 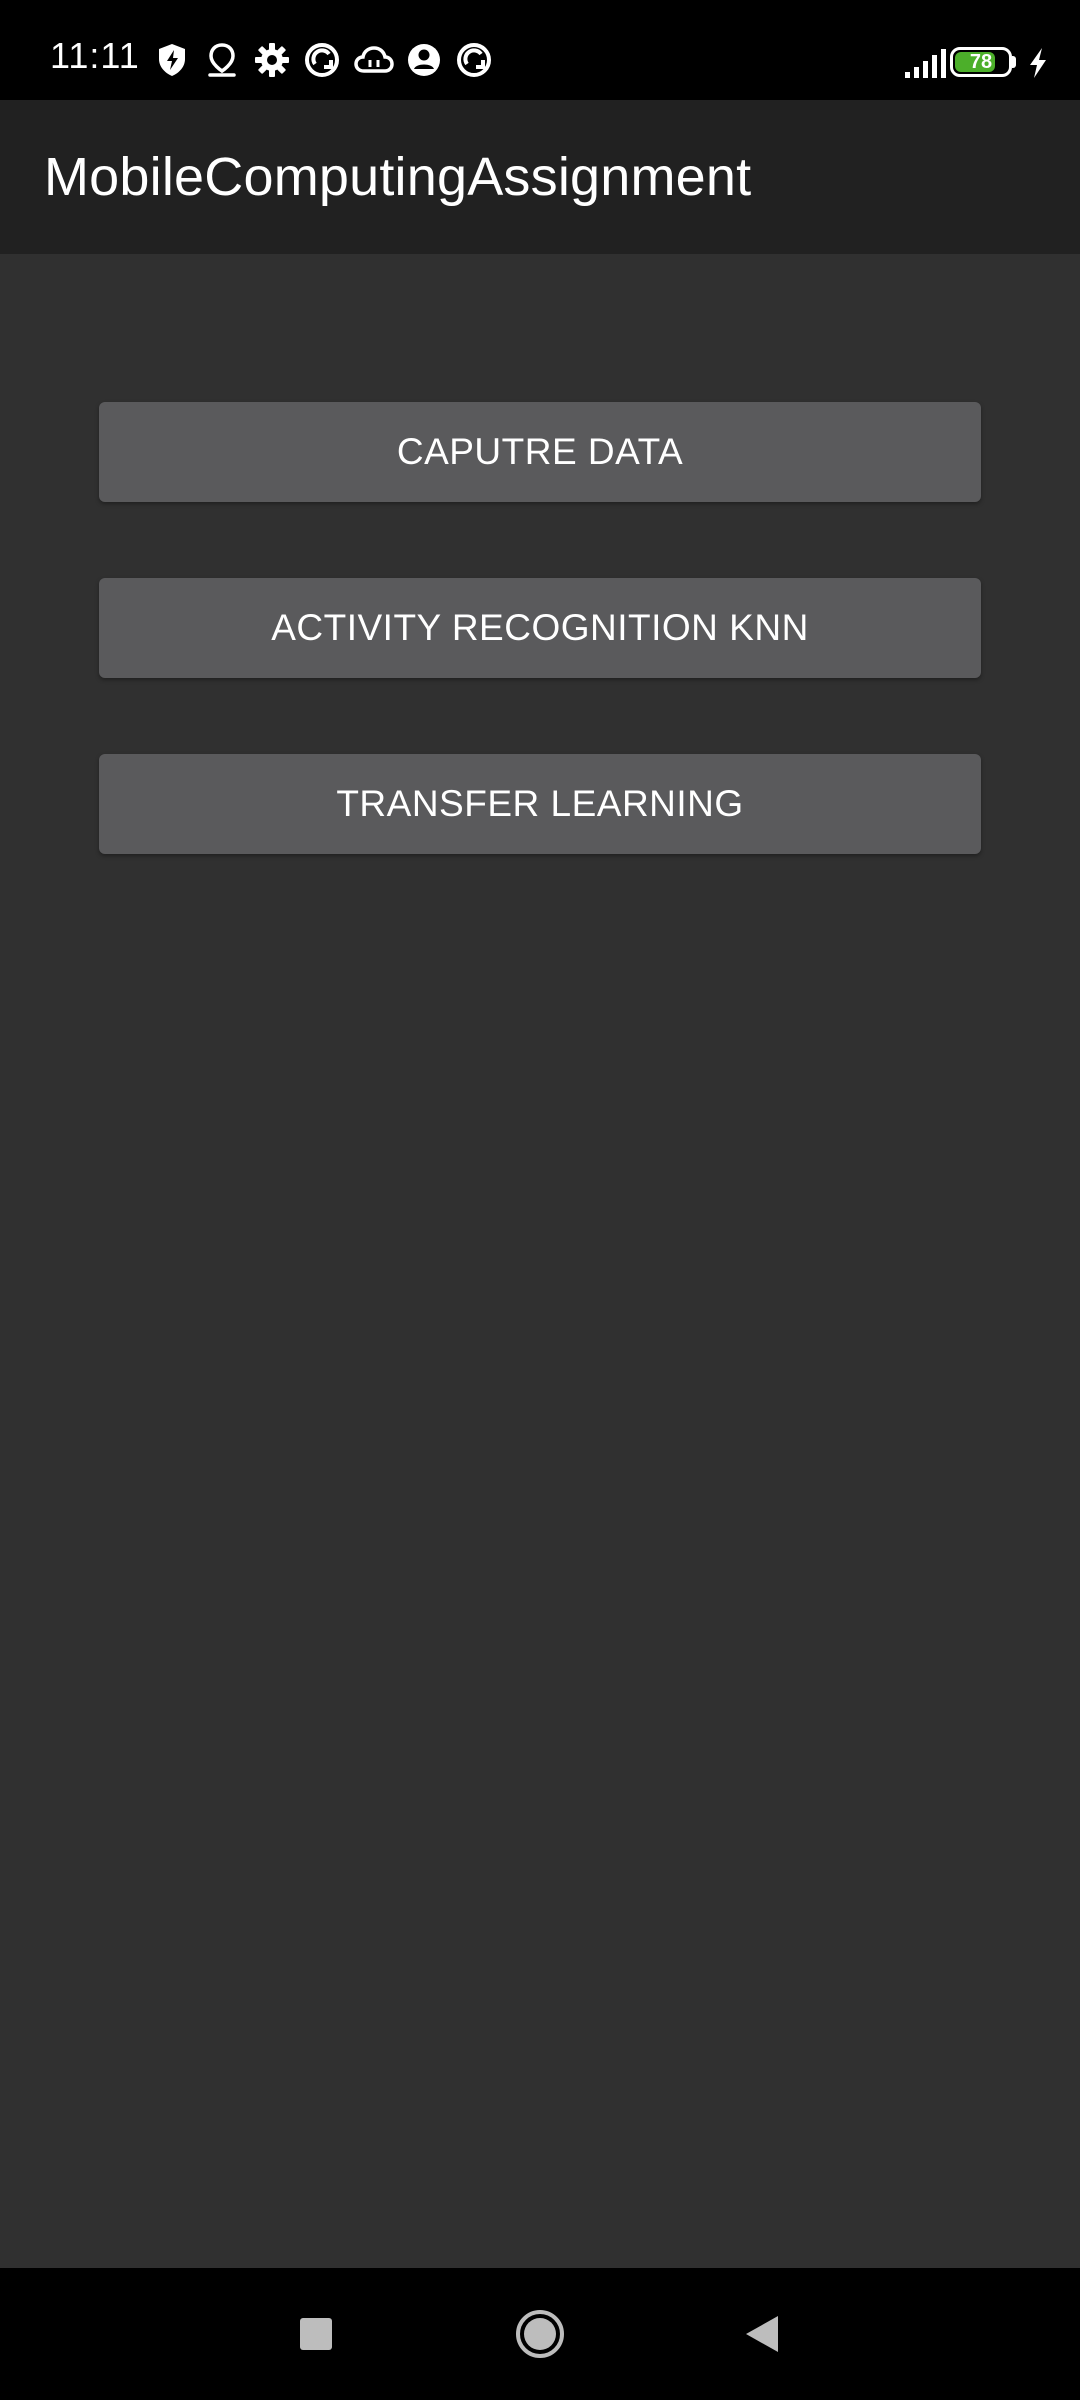 What do you see at coordinates (374, 59) in the screenshot?
I see `cloud-icon` at bounding box center [374, 59].